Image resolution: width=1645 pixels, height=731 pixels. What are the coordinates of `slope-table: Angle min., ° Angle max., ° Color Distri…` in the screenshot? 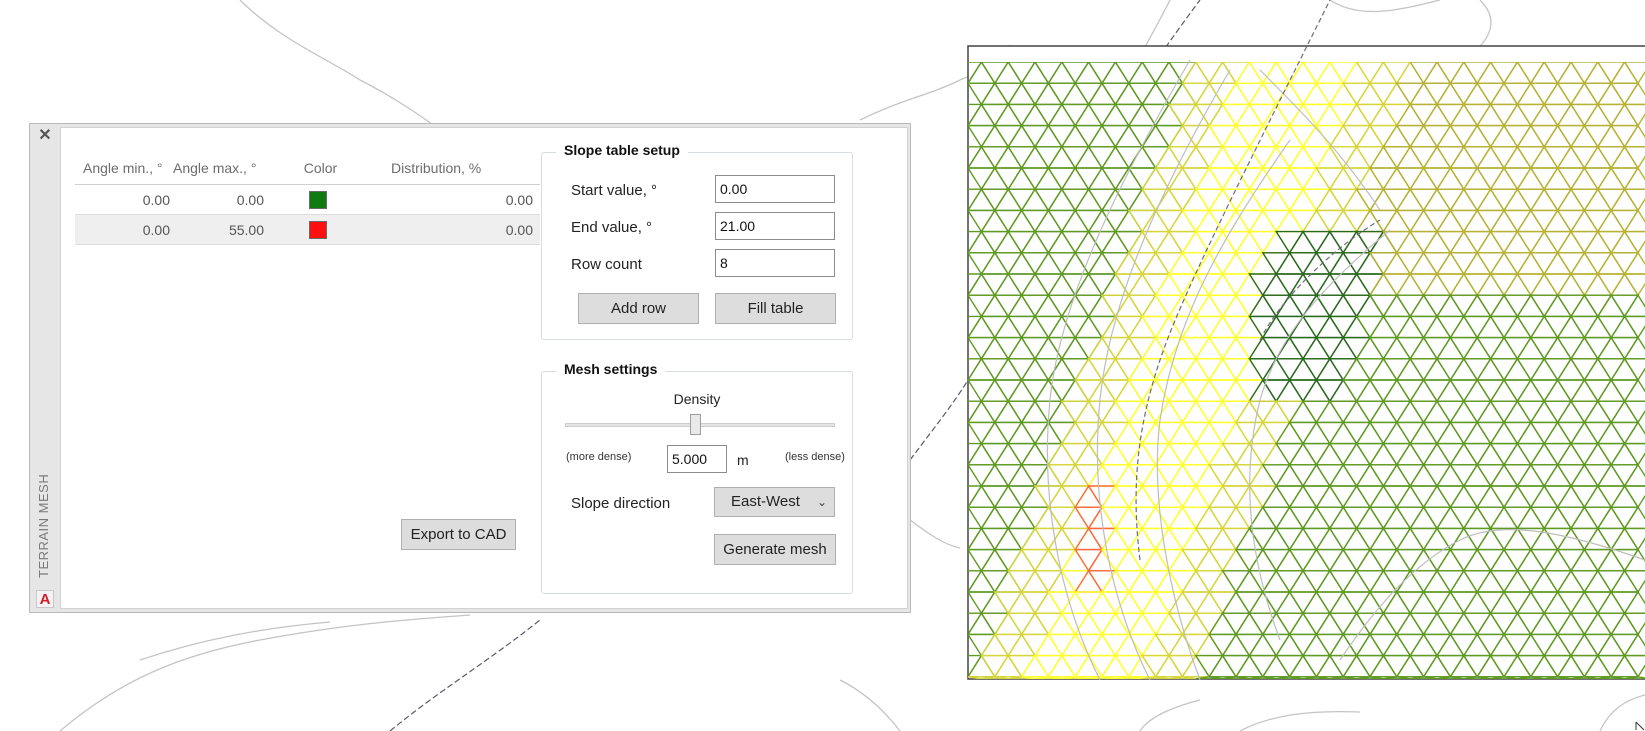 It's located at (307, 198).